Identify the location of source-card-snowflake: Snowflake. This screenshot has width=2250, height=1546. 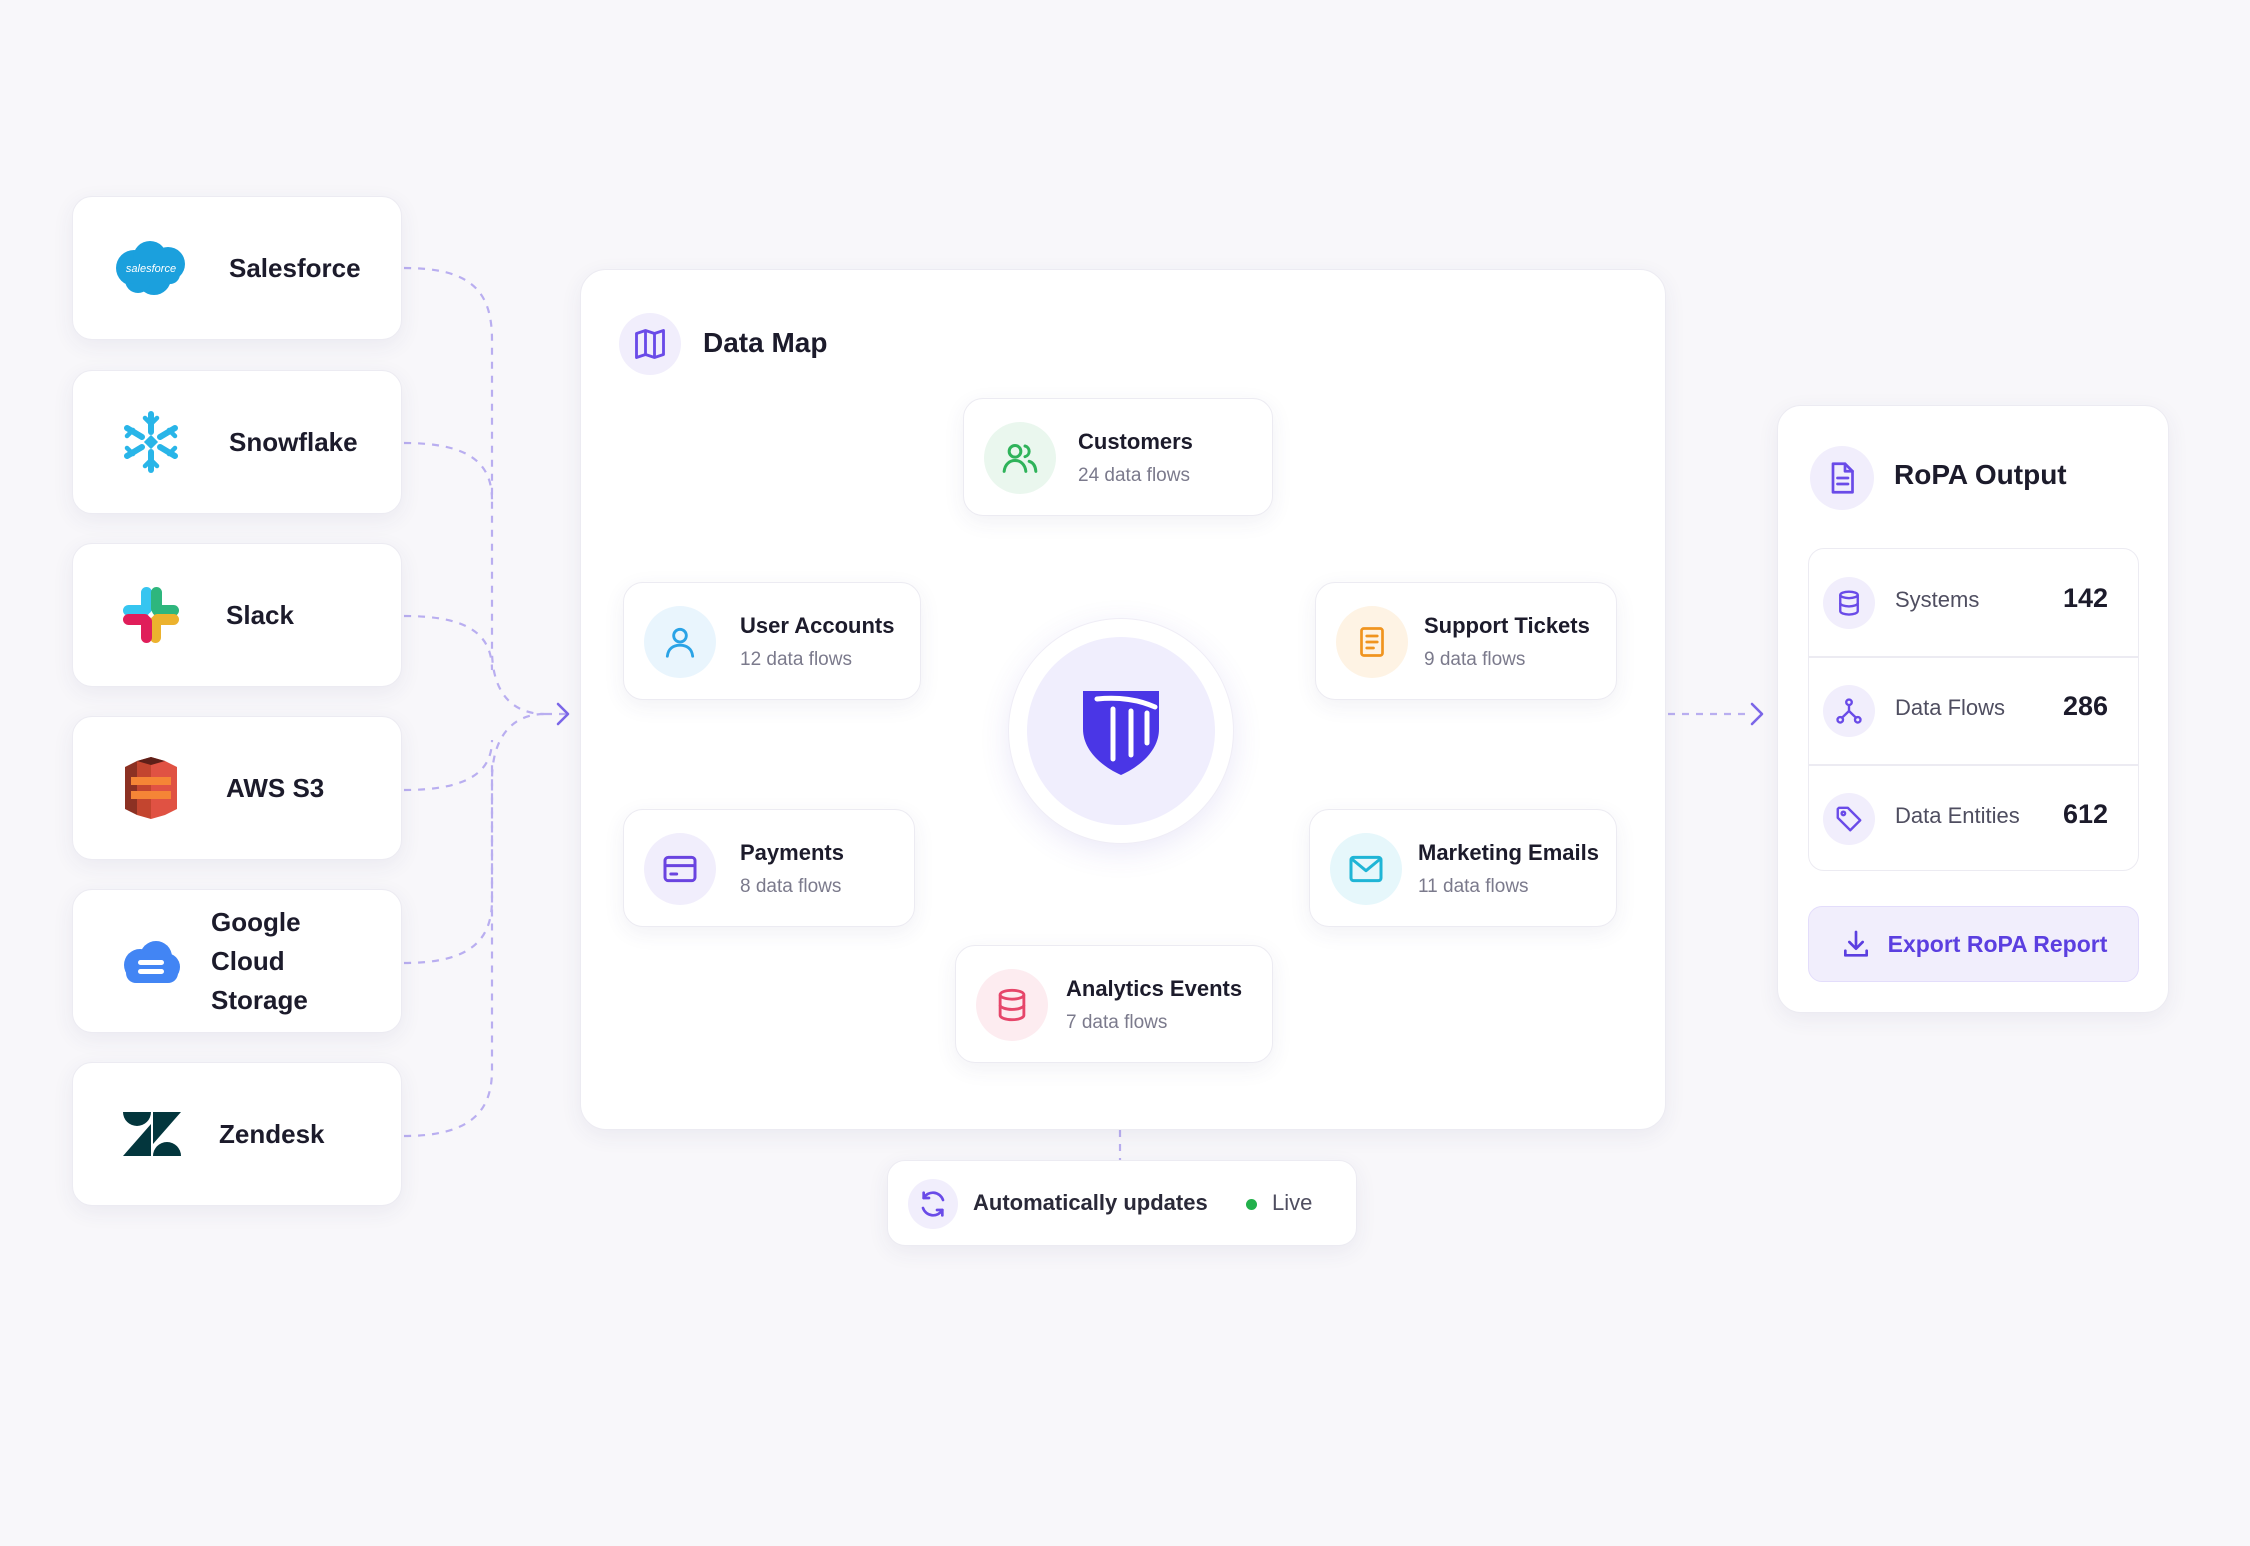
(237, 442).